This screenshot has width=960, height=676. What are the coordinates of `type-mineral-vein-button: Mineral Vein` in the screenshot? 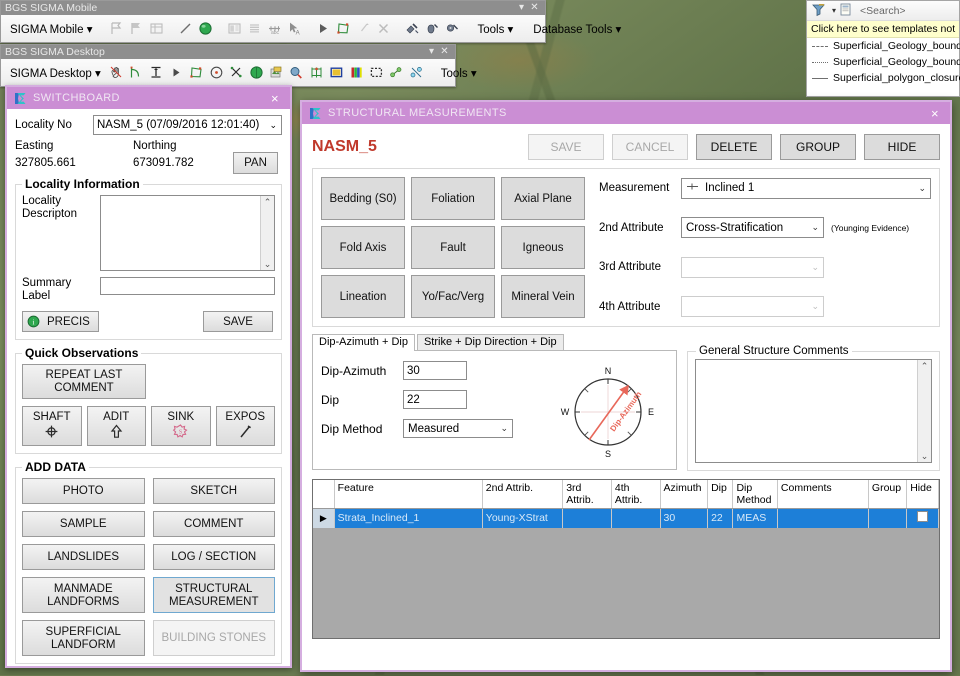 It's located at (543, 296).